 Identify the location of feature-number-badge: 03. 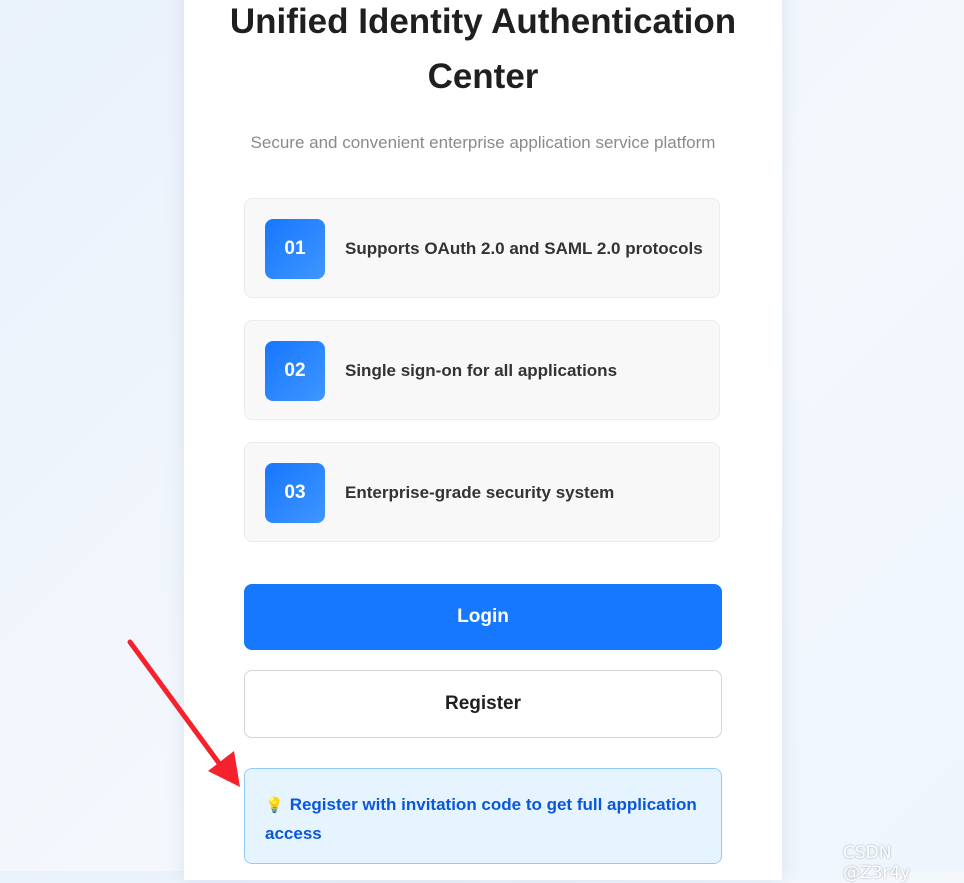
(295, 493).